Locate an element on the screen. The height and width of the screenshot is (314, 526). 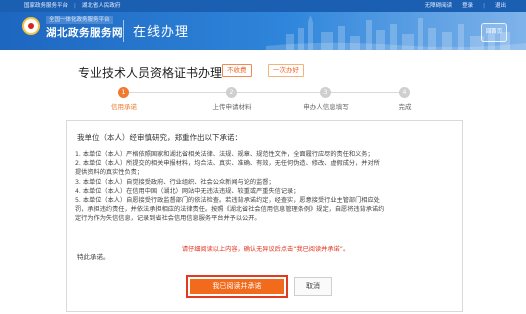
login-link: 登录 is located at coordinates (467, 6).